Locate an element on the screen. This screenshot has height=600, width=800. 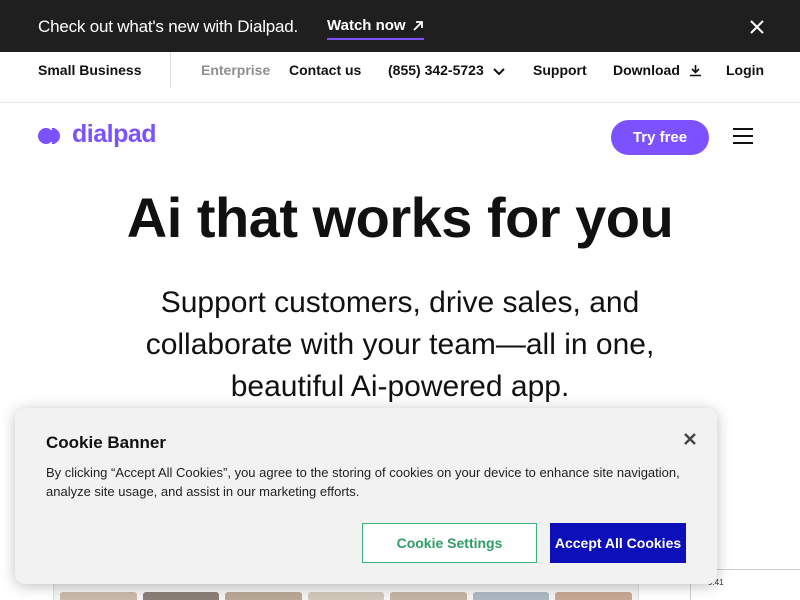
watch-now-link: Watch now is located at coordinates (375, 28).